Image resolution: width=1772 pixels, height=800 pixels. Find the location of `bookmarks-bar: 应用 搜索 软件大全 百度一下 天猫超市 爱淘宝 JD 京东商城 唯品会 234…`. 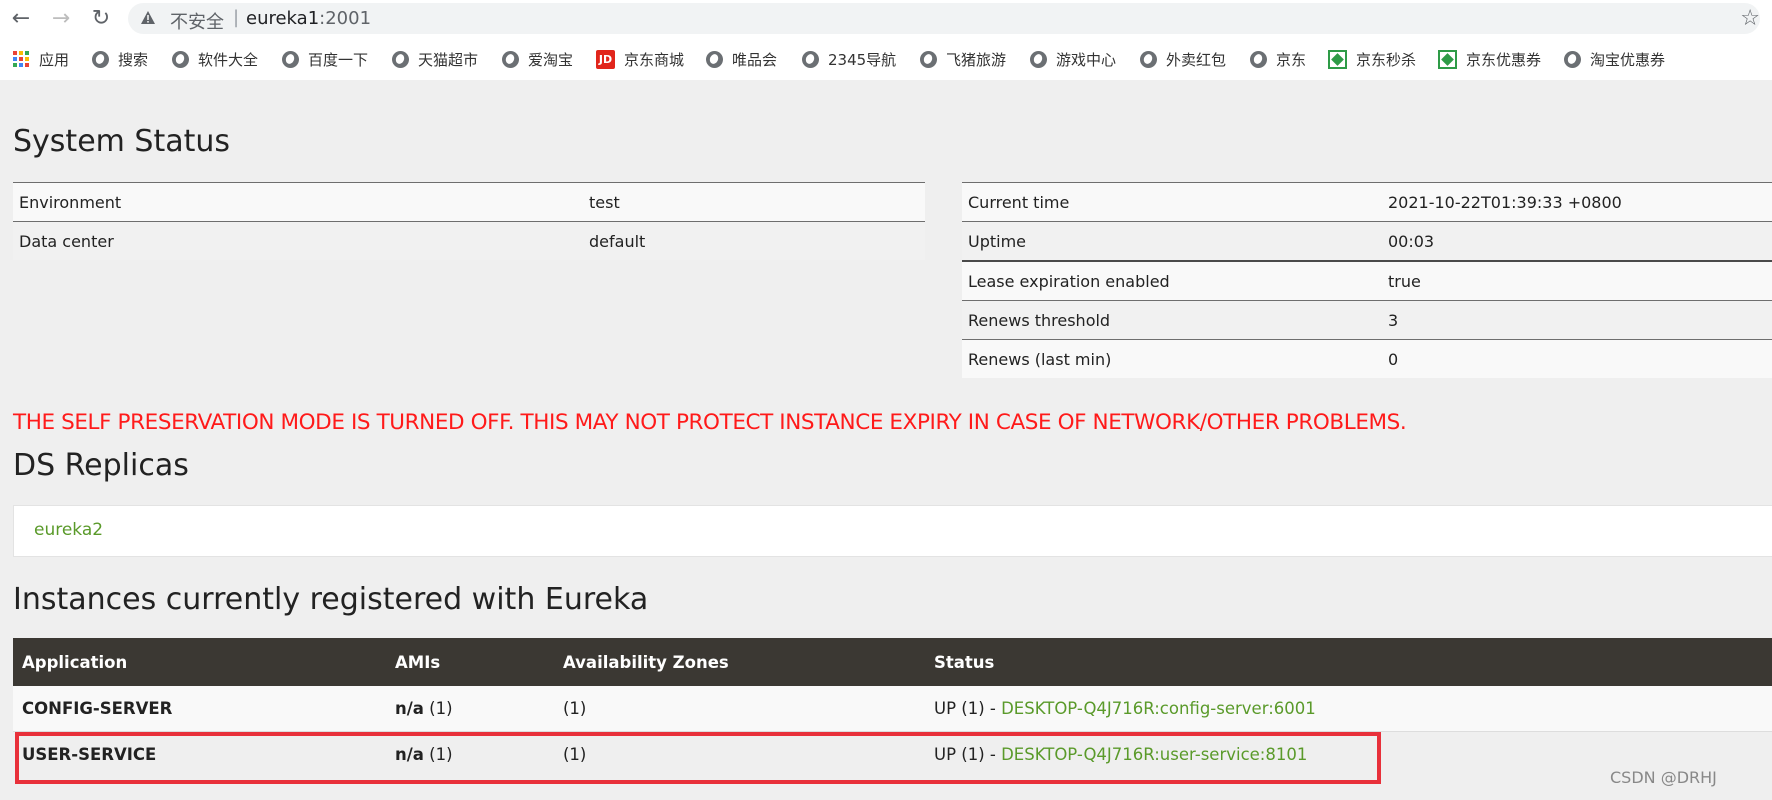

bookmarks-bar: 应用 搜索 软件大全 百度一下 天猫超市 爱淘宝 JD 京东商城 唯品会 234… is located at coordinates (886, 59).